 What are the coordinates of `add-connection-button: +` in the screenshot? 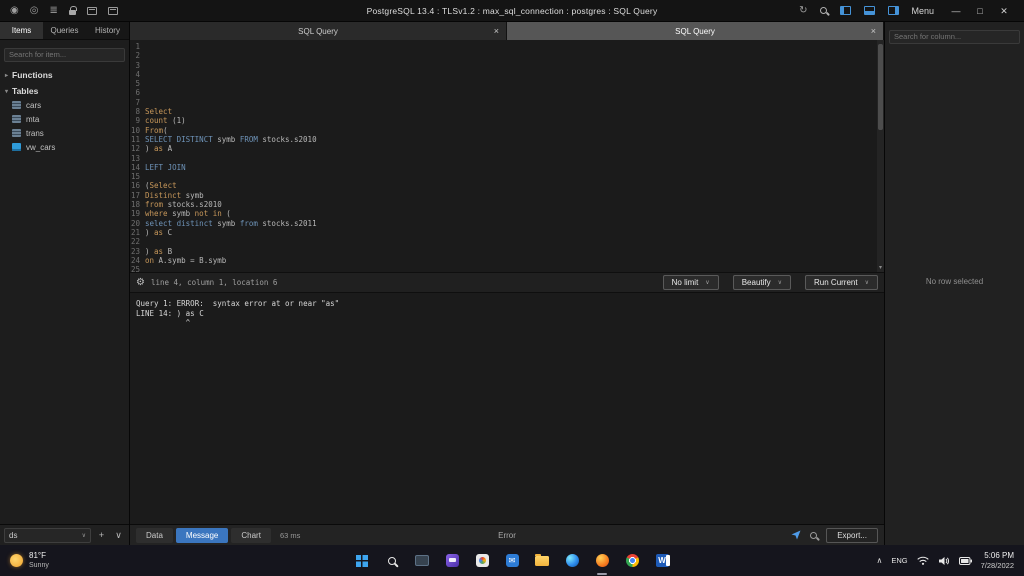 It's located at (101, 535).